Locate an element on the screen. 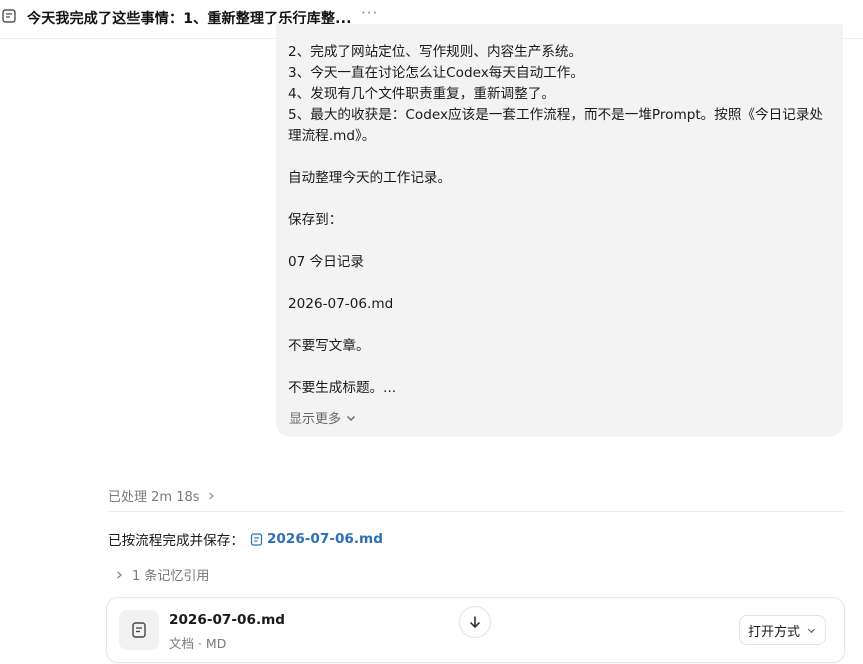  result-prefix: 已按流程完成并保存： is located at coordinates (176, 541).